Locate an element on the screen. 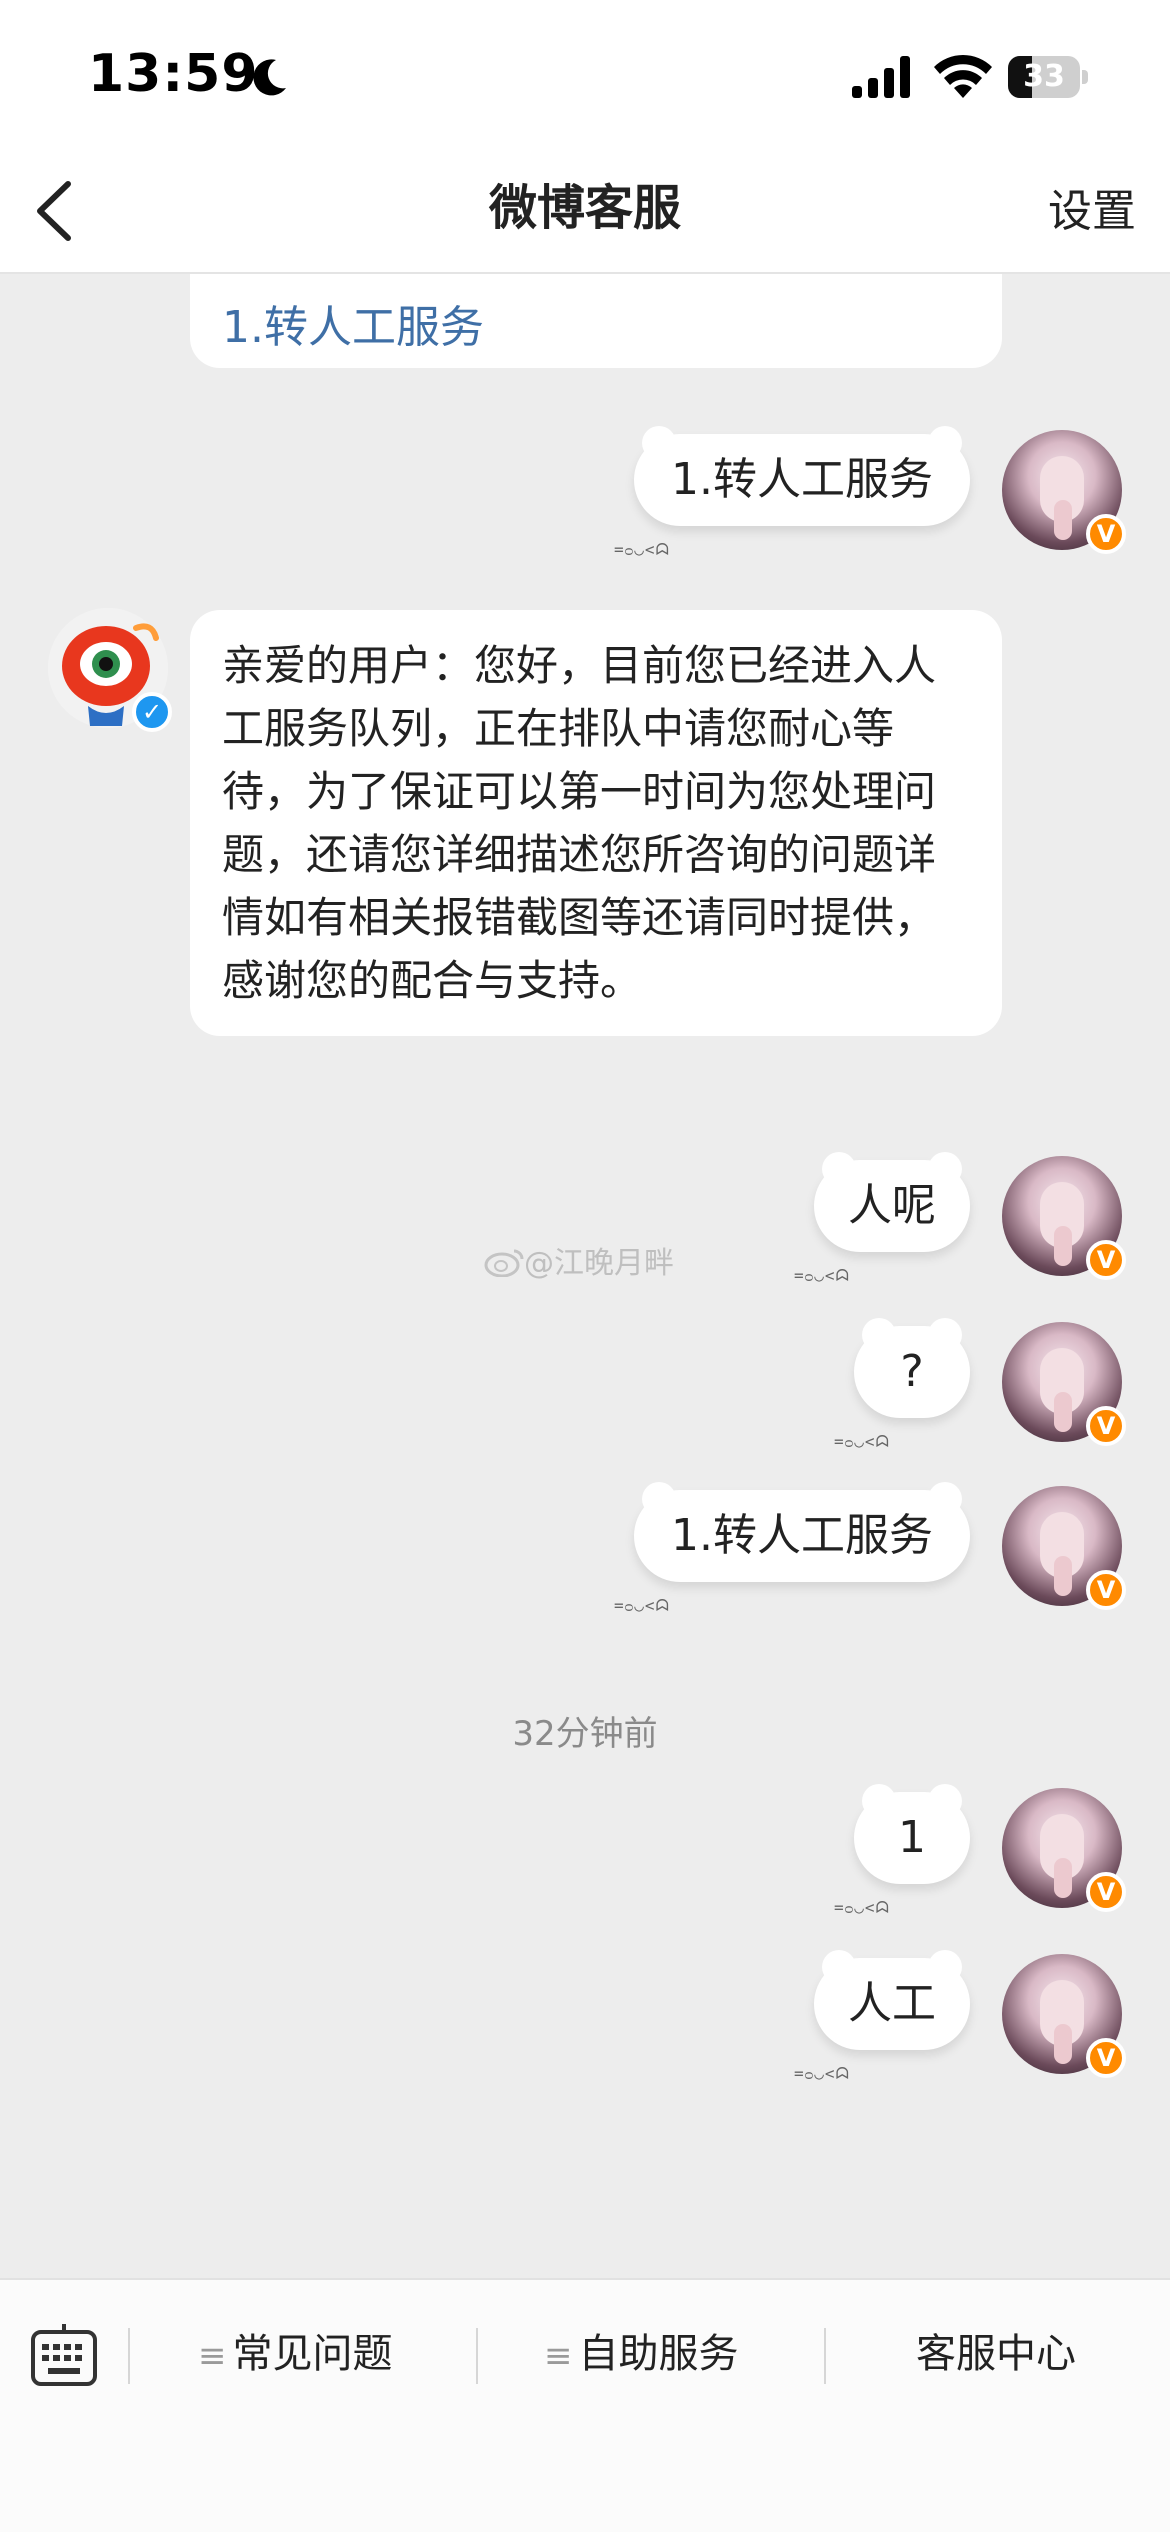 This screenshot has height=2532, width=1170. wifi-icon is located at coordinates (963, 76).